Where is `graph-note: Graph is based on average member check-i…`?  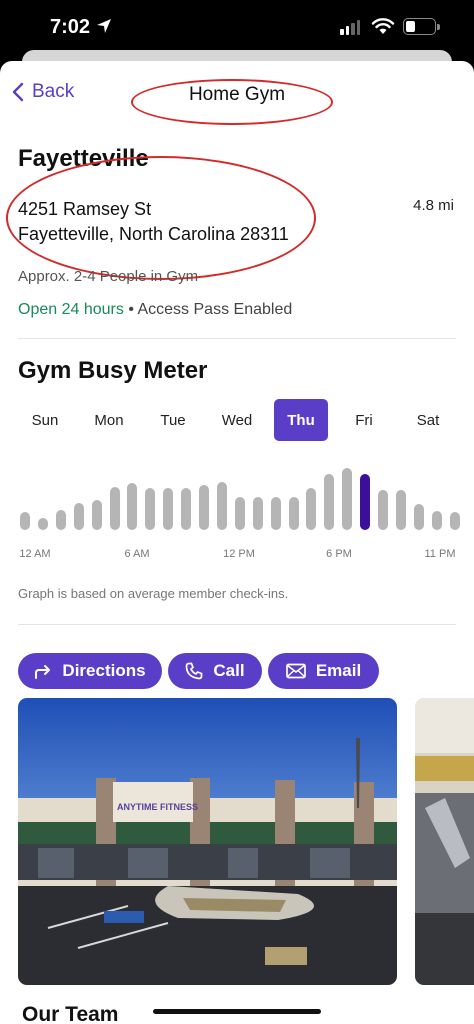
graph-note: Graph is based on average member check-i… is located at coordinates (153, 593).